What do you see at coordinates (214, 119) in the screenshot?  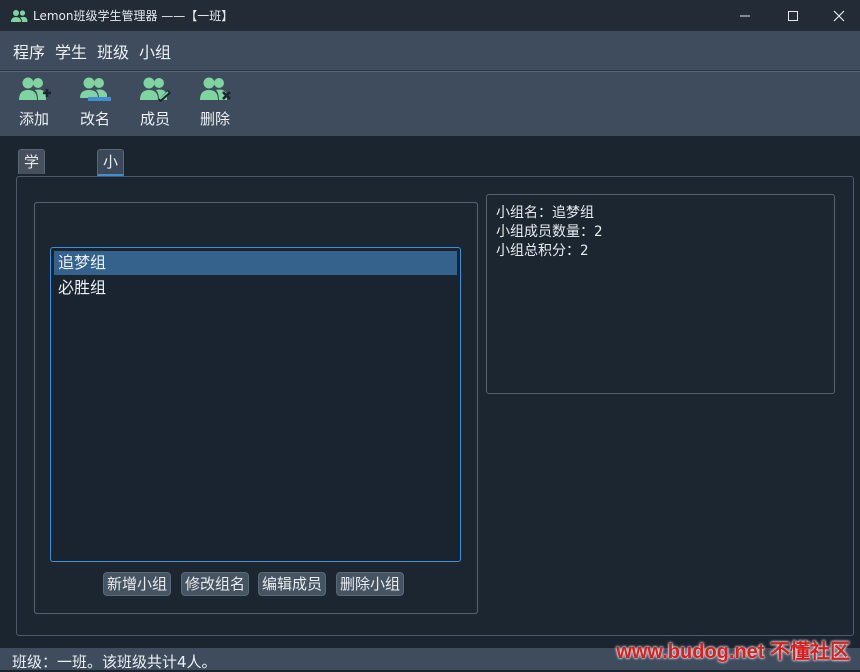 I see `delete-label: 删除` at bounding box center [214, 119].